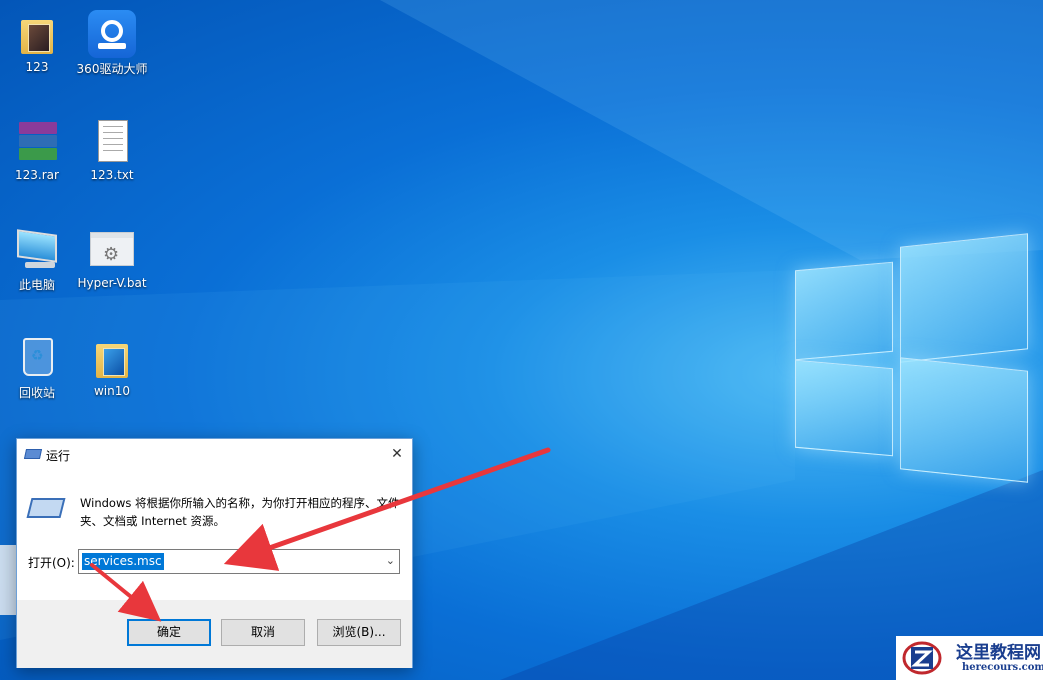 This screenshot has height=680, width=1043. Describe the element at coordinates (112, 283) in the screenshot. I see `desktop-icon-label: Hyper-V.bat` at that location.